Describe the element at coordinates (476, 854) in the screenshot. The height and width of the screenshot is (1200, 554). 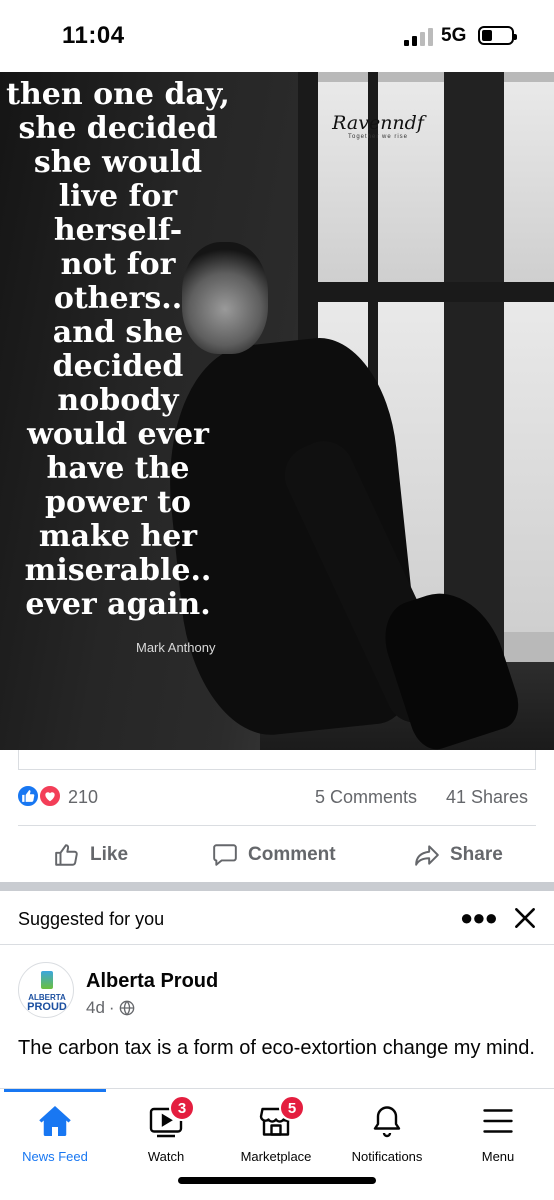
I see `share-label: Share` at that location.